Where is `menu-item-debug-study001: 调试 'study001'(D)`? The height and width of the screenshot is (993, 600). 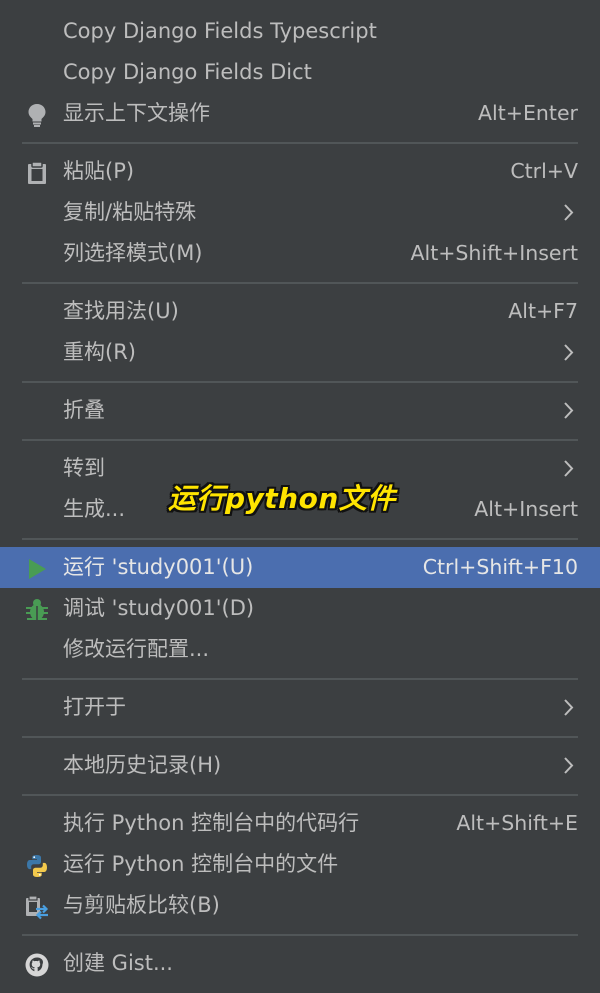 menu-item-debug-study001: 调试 'study001'(D) is located at coordinates (300, 608).